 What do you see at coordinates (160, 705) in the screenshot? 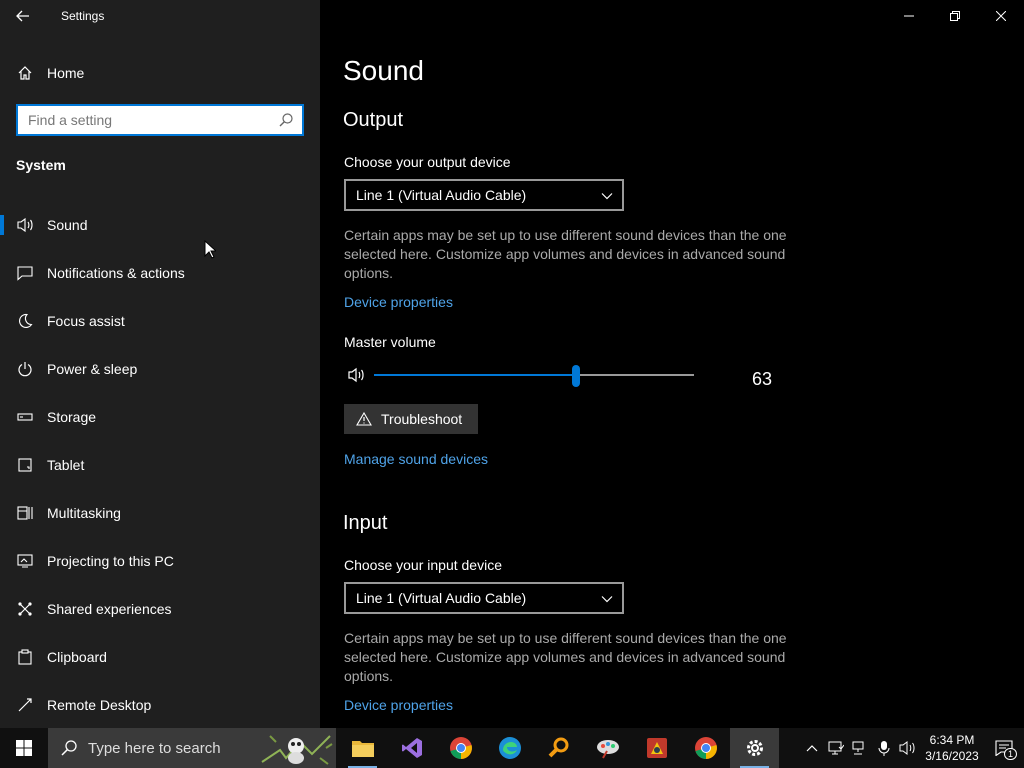
I see `sidebar-item-remote-desktop: Remote Desktop` at bounding box center [160, 705].